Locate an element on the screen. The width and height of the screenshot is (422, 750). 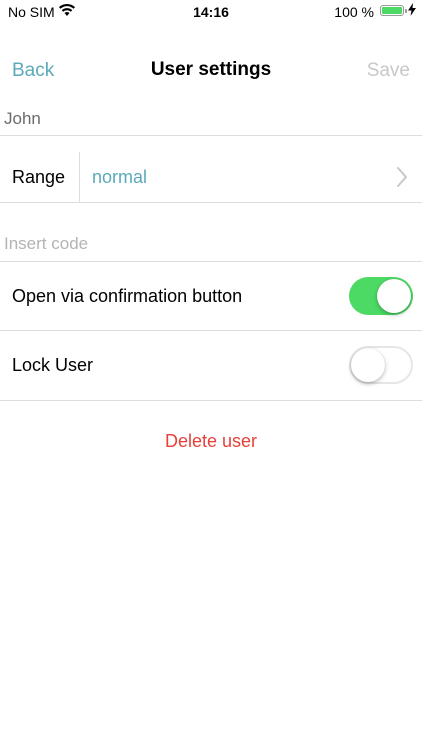
open-via-confirmation-label: Open via confirmation button is located at coordinates (127, 296).